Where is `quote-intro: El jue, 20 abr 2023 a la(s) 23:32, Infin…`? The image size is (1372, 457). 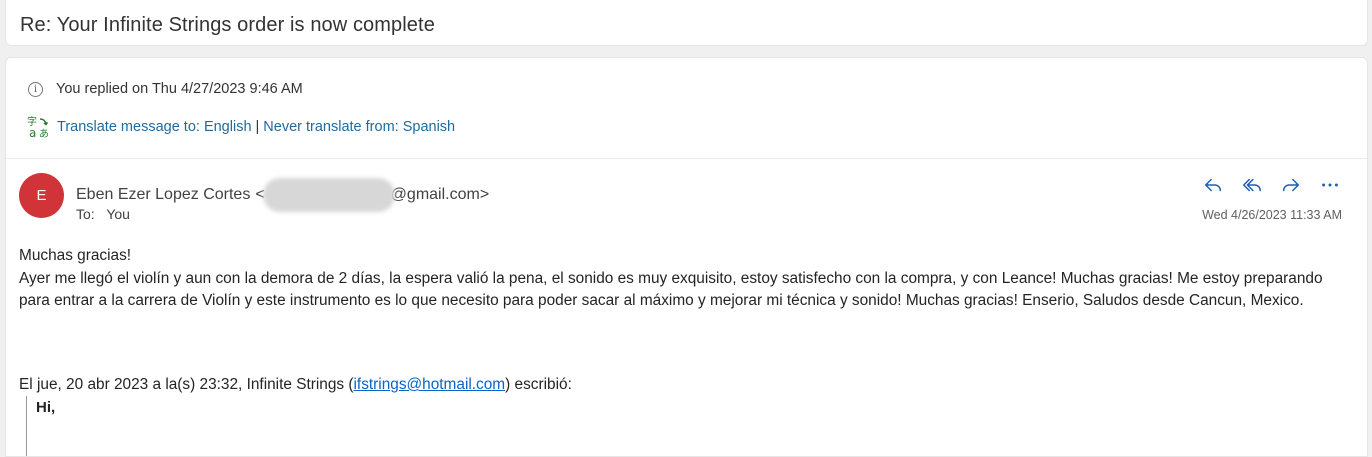 quote-intro: El jue, 20 abr 2023 a la(s) 23:32, Infin… is located at coordinates (186, 384).